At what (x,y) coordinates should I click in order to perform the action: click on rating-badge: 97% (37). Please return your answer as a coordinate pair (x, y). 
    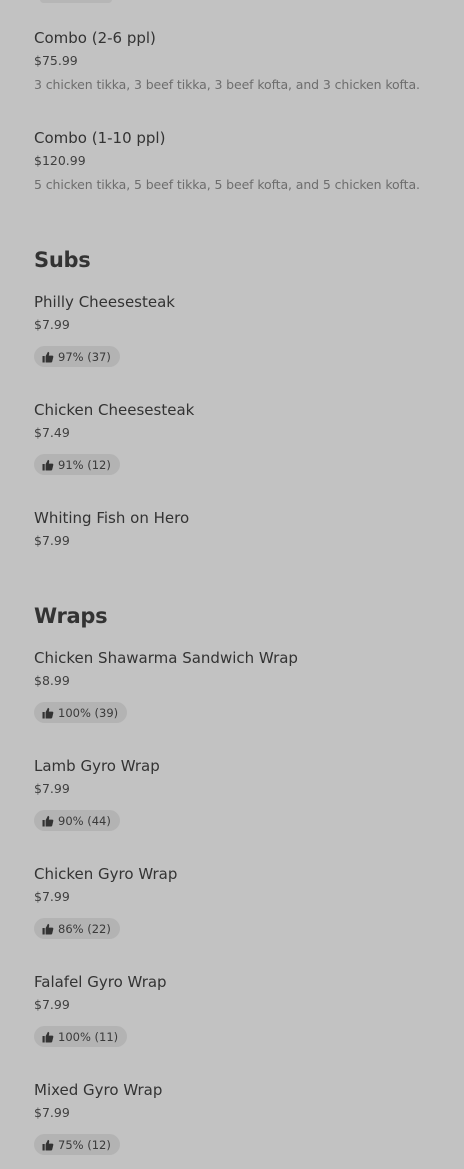
    Looking at the image, I should click on (77, 356).